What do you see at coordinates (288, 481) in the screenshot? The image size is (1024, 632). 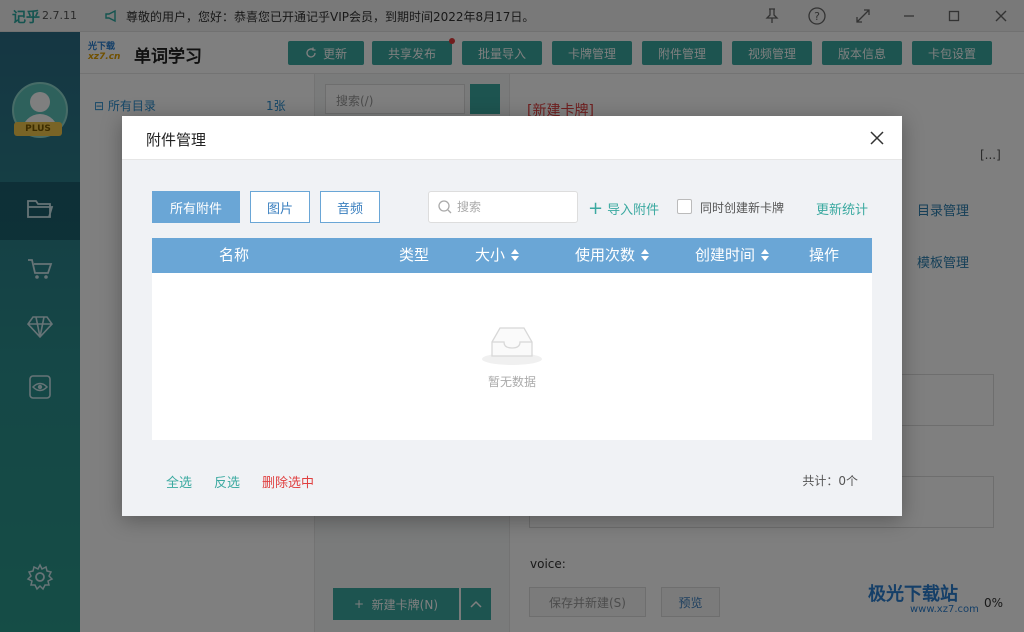 I see `delete-selected-link: 删除选中` at bounding box center [288, 481].